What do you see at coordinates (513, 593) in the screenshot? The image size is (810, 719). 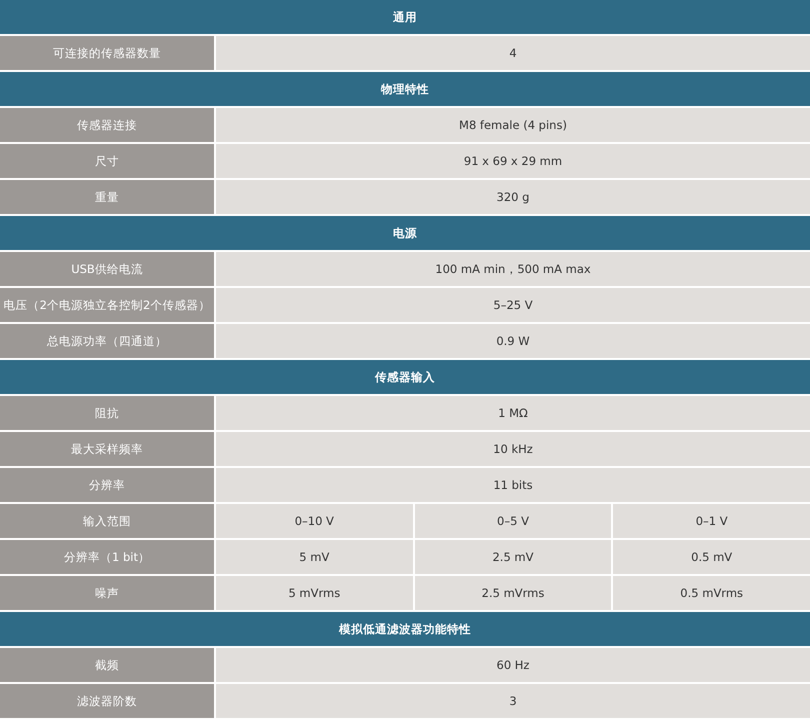 I see `spec-value: 2.5 mVrms` at bounding box center [513, 593].